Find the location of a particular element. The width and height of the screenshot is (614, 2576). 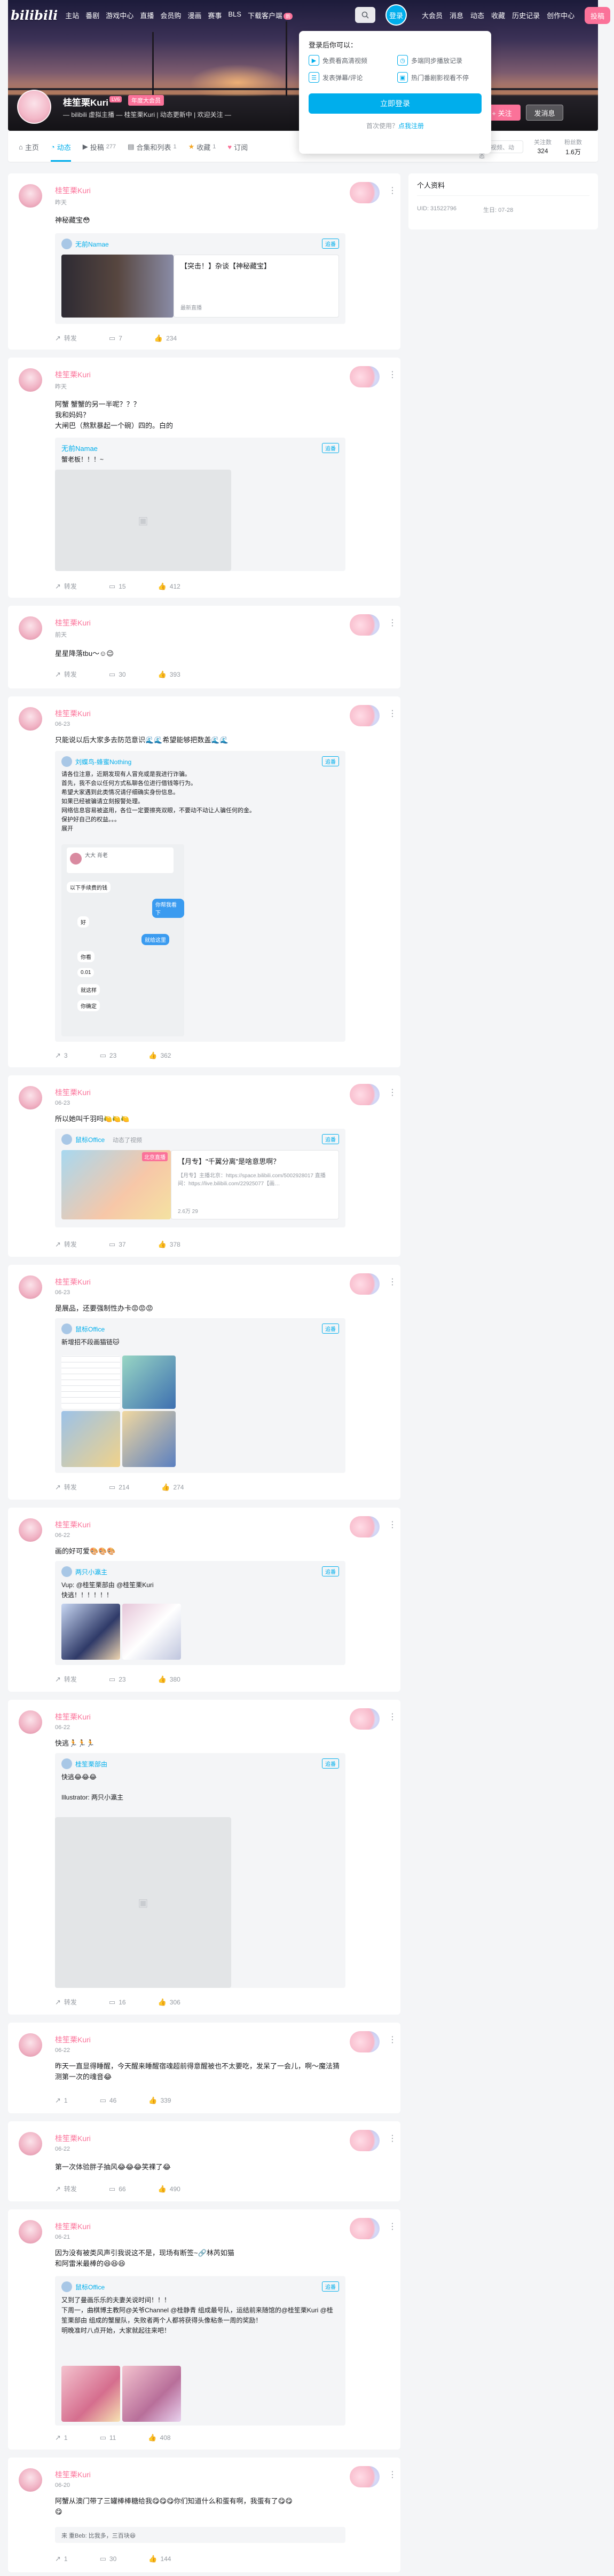

comment-action: ▭ 37 is located at coordinates (117, 1244).